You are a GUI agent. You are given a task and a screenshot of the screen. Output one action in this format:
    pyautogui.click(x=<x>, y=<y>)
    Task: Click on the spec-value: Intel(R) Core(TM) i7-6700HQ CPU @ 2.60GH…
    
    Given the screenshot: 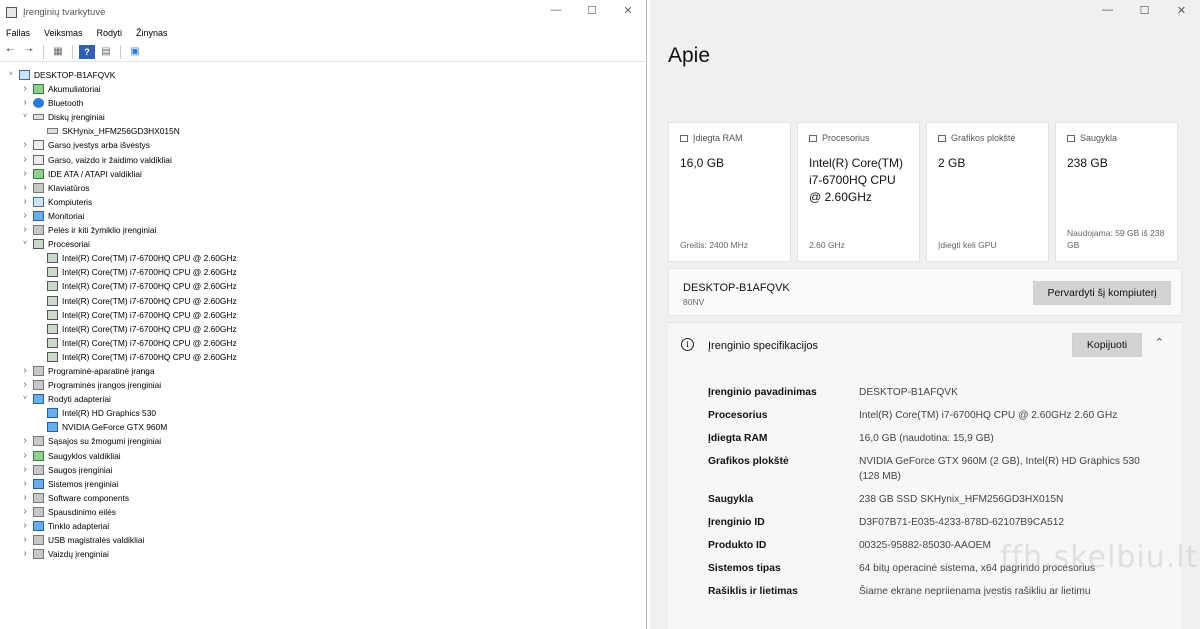 What is the action you would take?
    pyautogui.click(x=1009, y=415)
    